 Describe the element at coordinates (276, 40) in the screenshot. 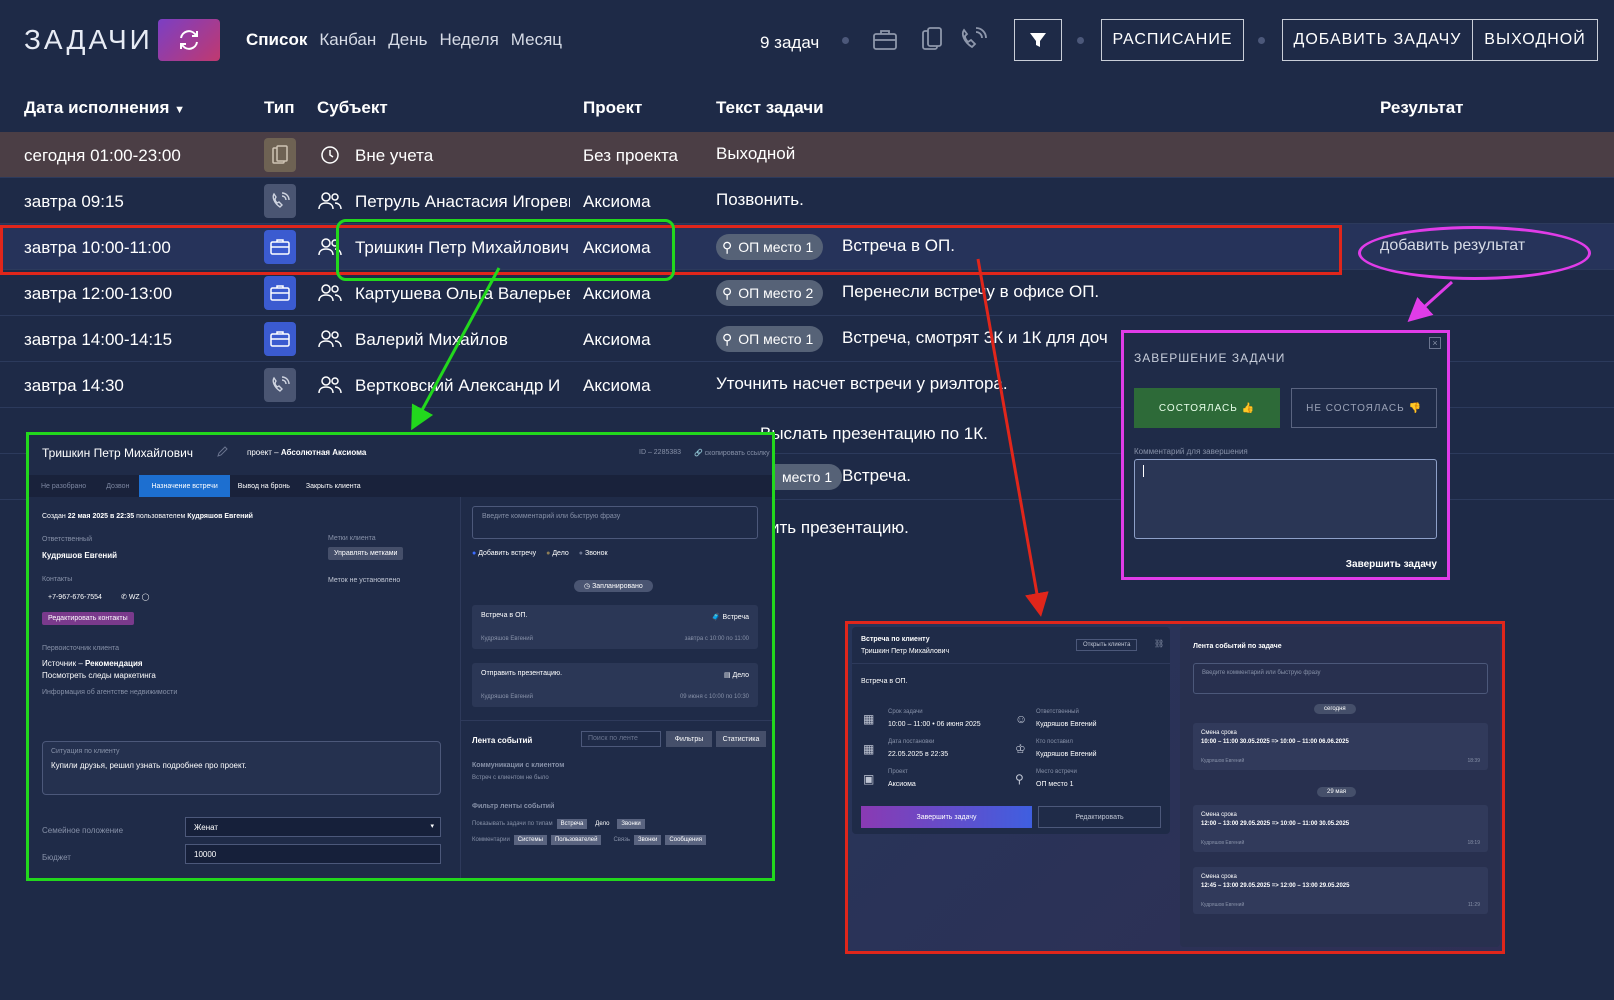

I see `view-tab-list: Список` at that location.